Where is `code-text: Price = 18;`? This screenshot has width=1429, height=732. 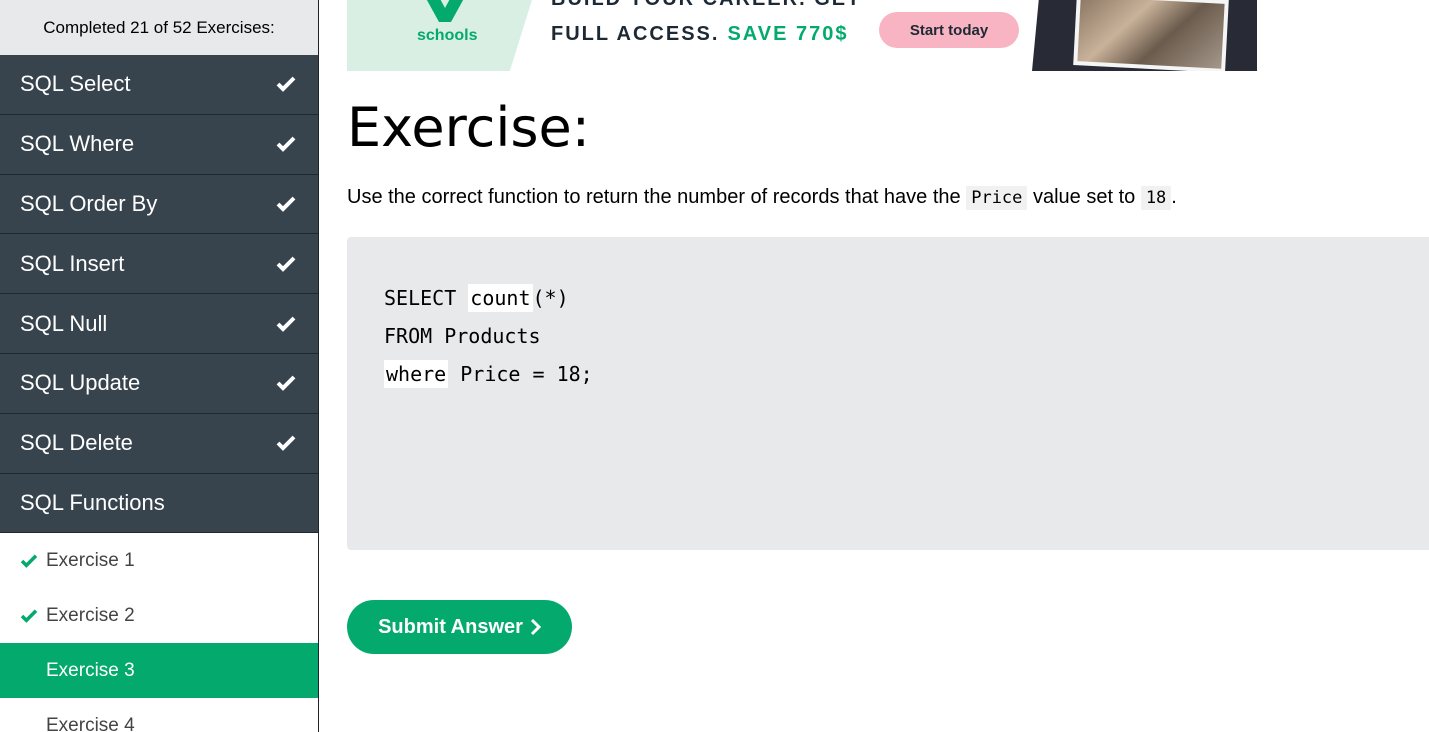 code-text: Price = 18; is located at coordinates (526, 374).